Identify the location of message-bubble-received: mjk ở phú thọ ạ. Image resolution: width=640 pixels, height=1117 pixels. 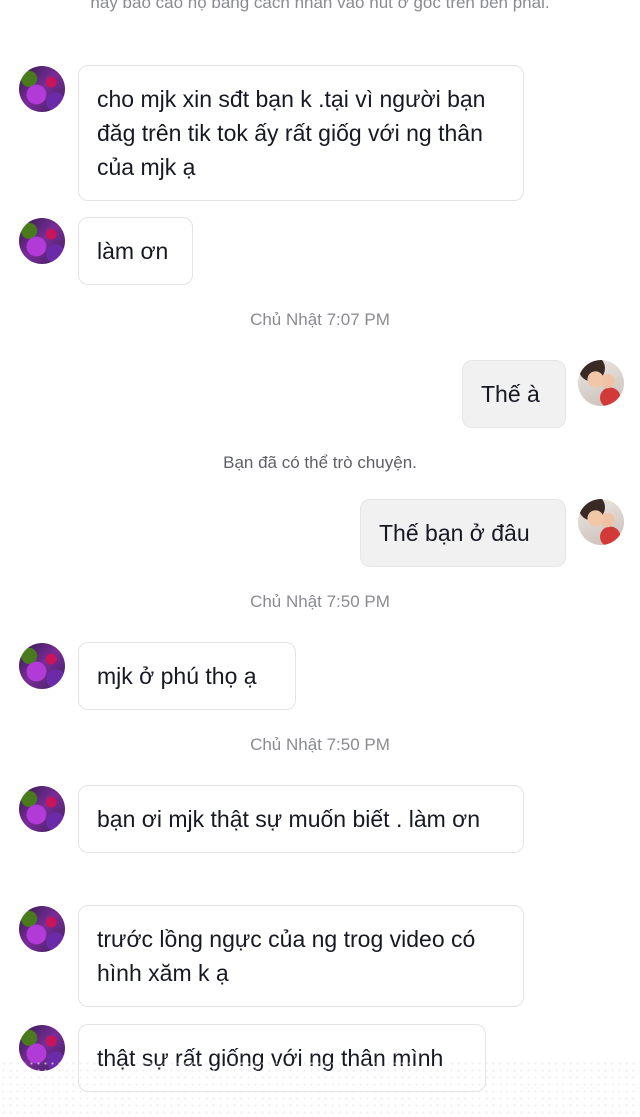
(187, 676).